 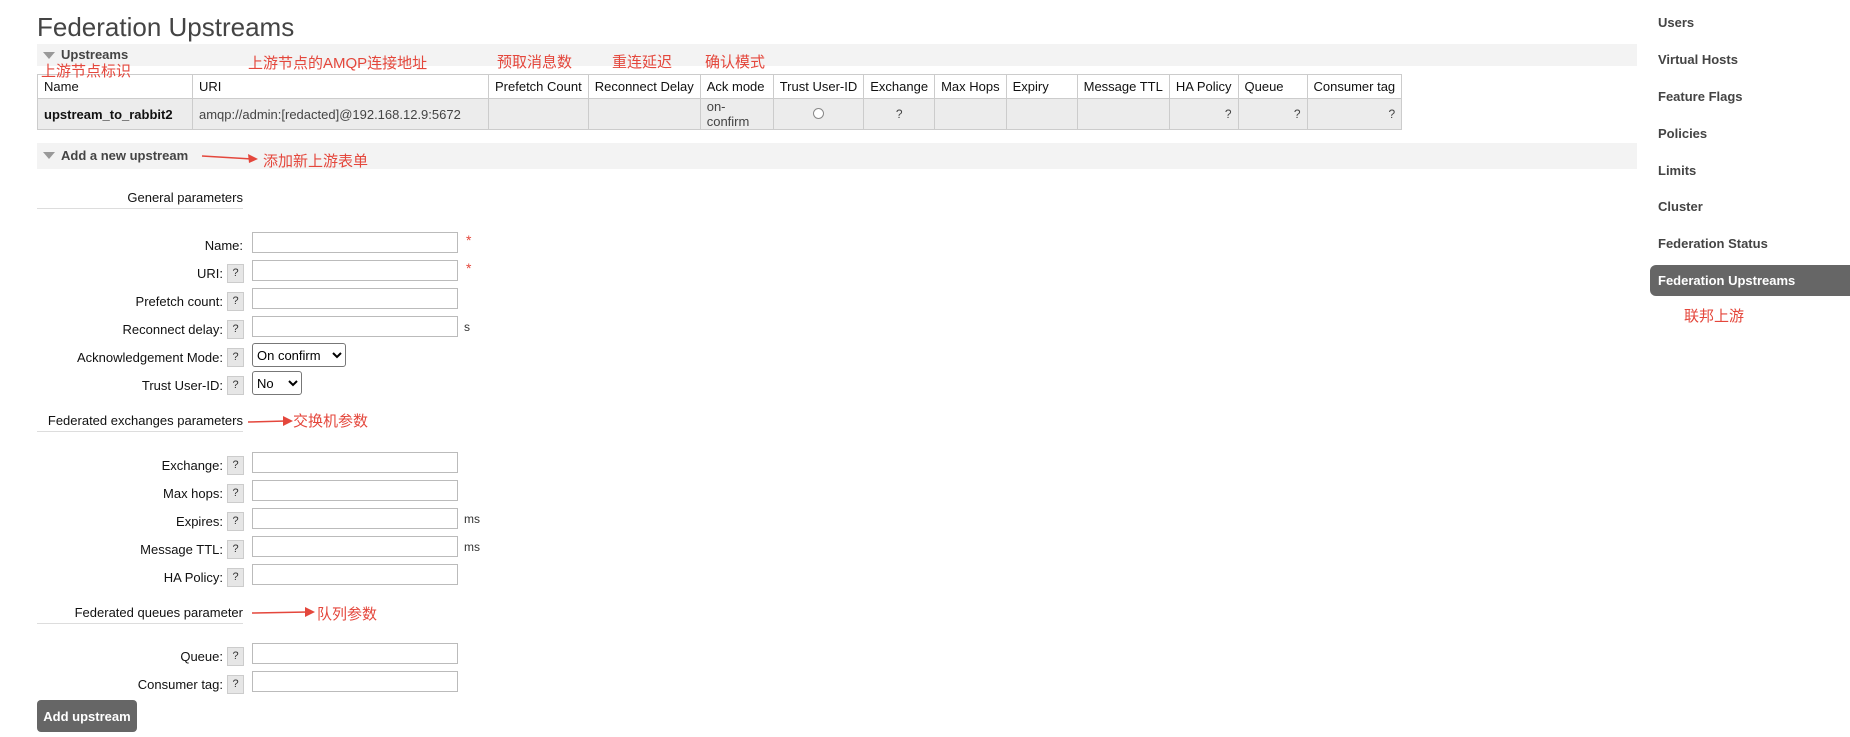 What do you see at coordinates (1680, 206) in the screenshot?
I see `sidebar-item-cluster: Cluster` at bounding box center [1680, 206].